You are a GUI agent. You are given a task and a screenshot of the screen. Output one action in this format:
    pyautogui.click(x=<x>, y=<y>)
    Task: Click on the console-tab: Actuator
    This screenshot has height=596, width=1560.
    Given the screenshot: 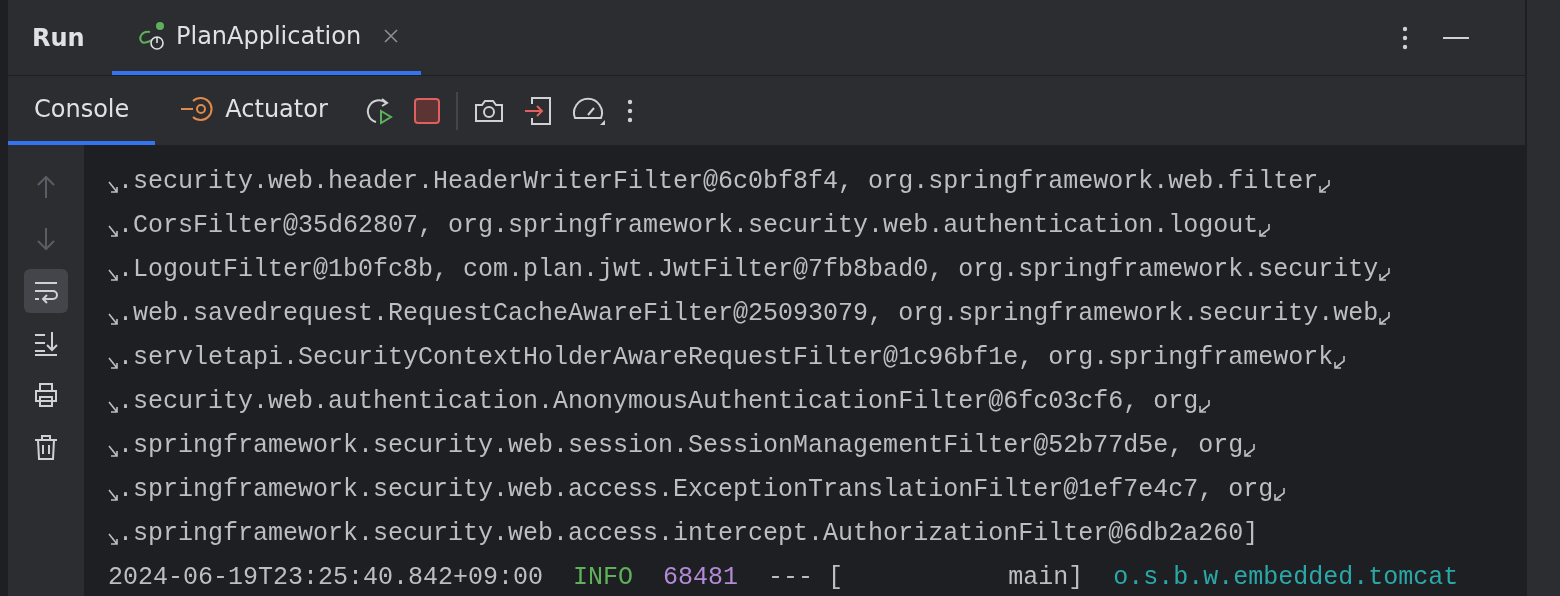 What is the action you would take?
    pyautogui.click(x=254, y=110)
    